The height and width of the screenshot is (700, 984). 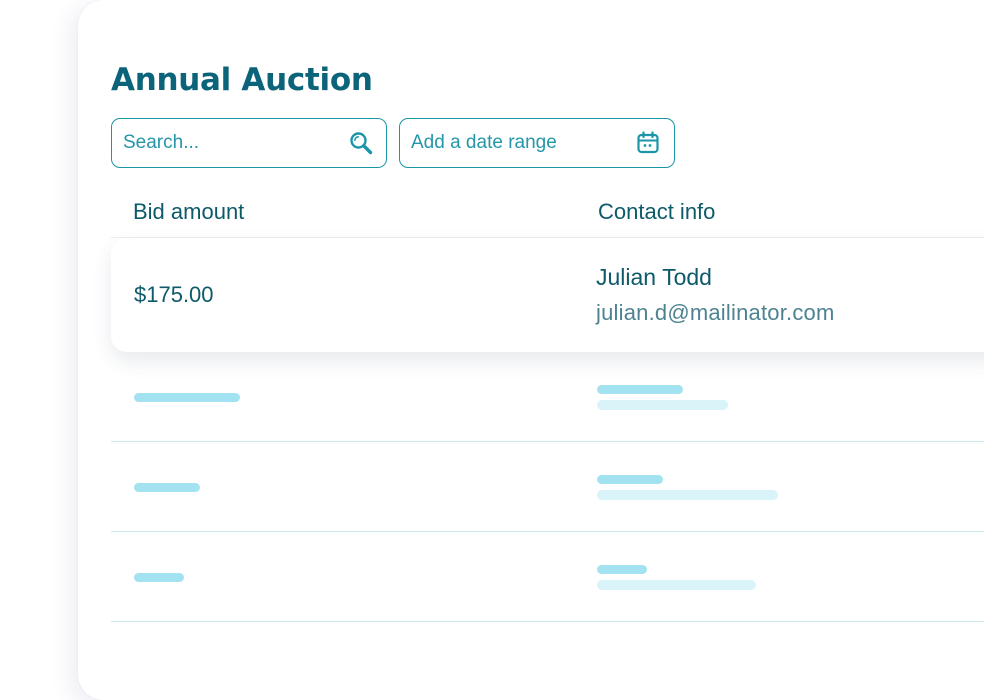 What do you see at coordinates (547, 621) in the screenshot?
I see `row-divider` at bounding box center [547, 621].